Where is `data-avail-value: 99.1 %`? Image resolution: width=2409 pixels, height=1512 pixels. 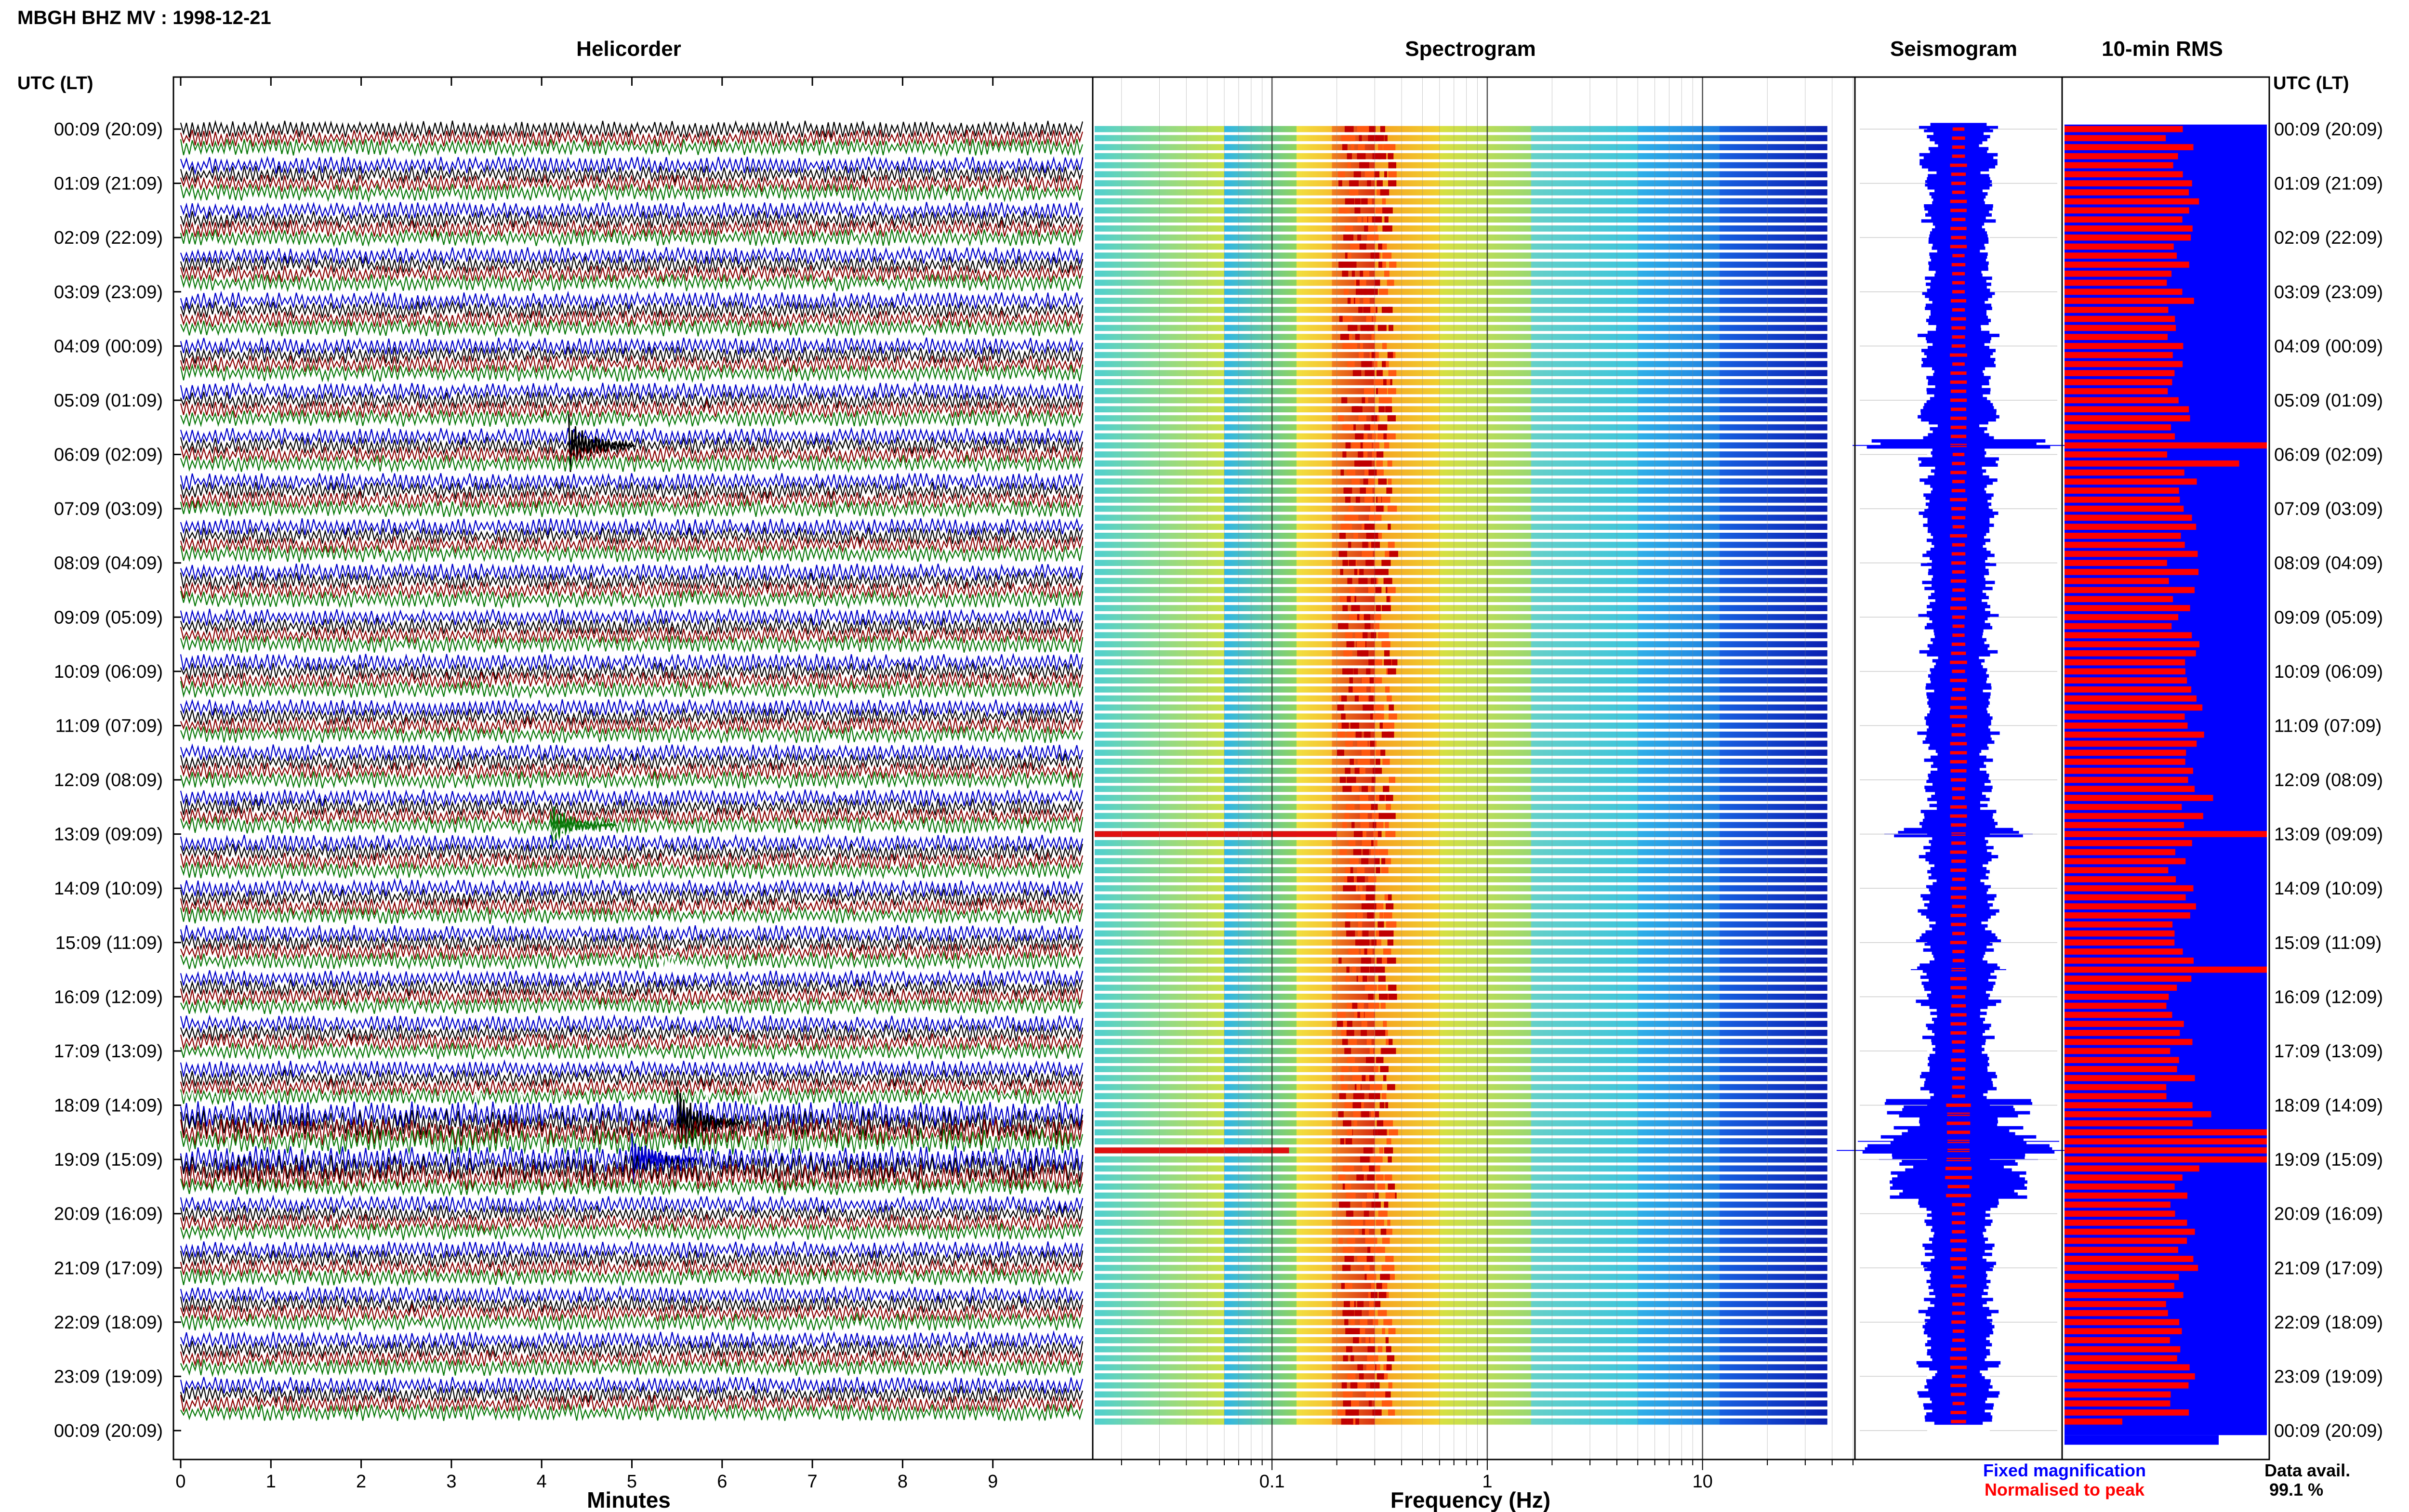 data-avail-value: 99.1 % is located at coordinates (2296, 1489).